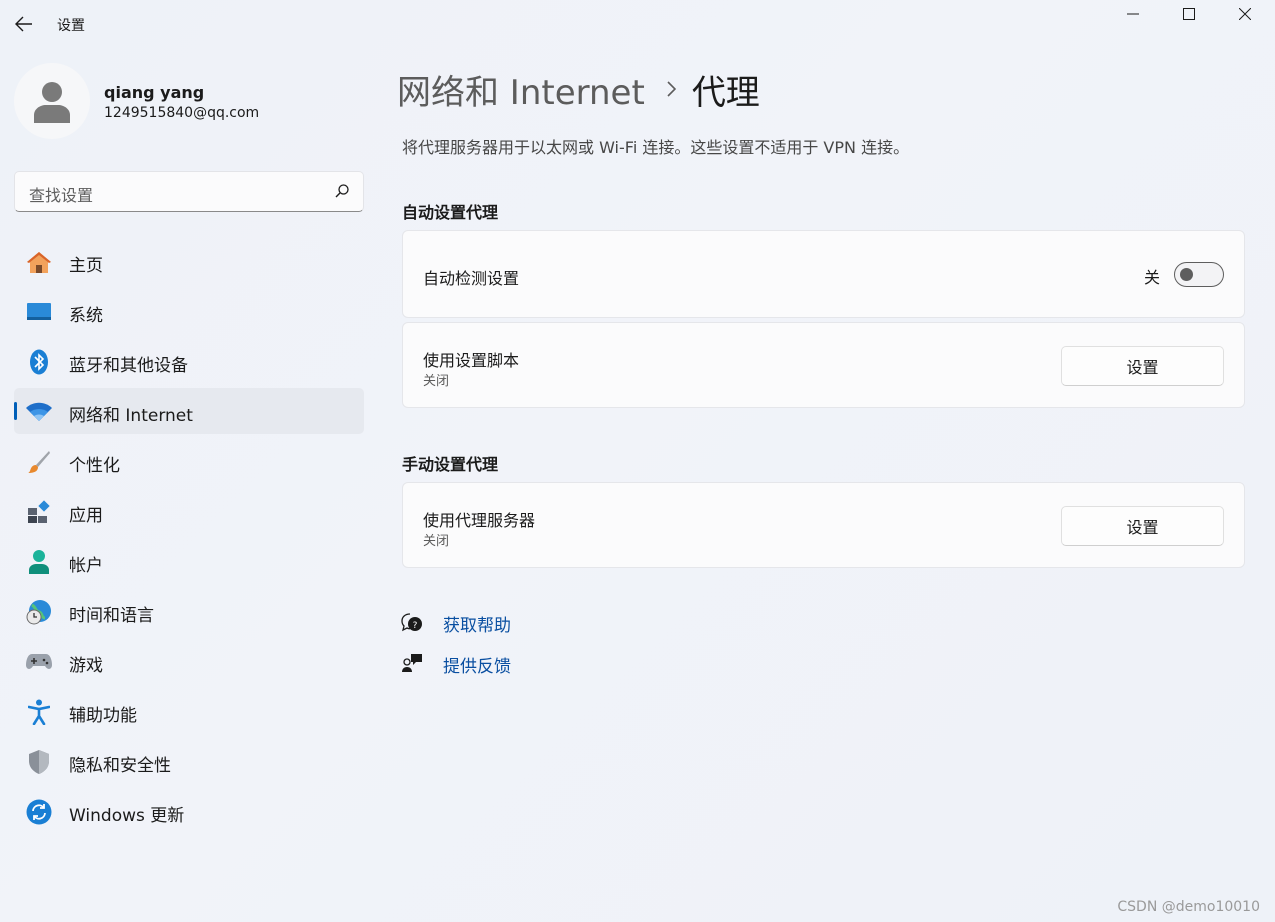 This screenshot has width=1275, height=922. What do you see at coordinates (189, 461) in the screenshot?
I see `sidebar-item-personalization: 个性化` at bounding box center [189, 461].